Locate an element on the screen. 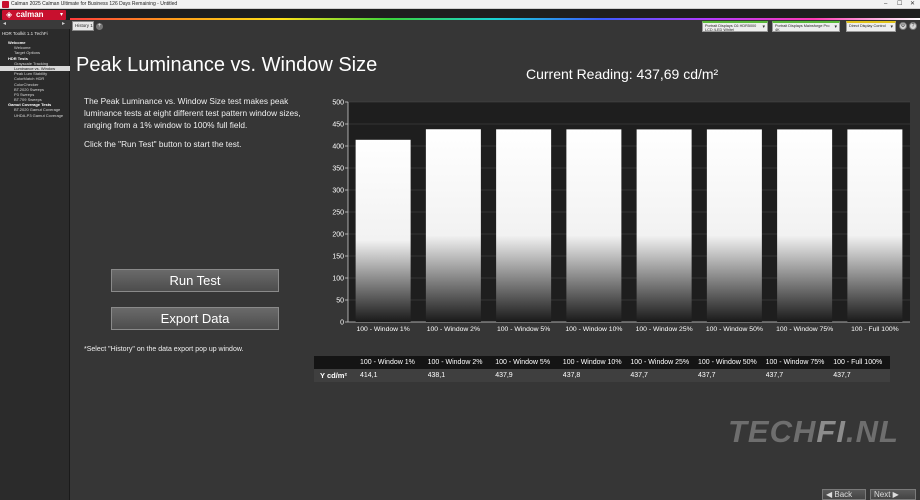 This screenshot has width=920, height=500. close-button: ✕ is located at coordinates (912, 4).